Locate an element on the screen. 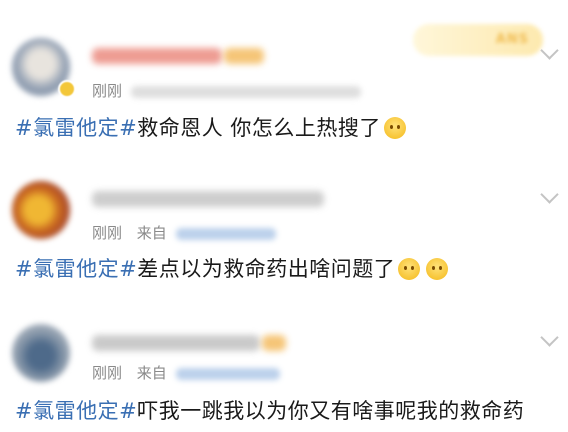 The width and height of the screenshot is (568, 432). chevron-down-icon is located at coordinates (549, 337).